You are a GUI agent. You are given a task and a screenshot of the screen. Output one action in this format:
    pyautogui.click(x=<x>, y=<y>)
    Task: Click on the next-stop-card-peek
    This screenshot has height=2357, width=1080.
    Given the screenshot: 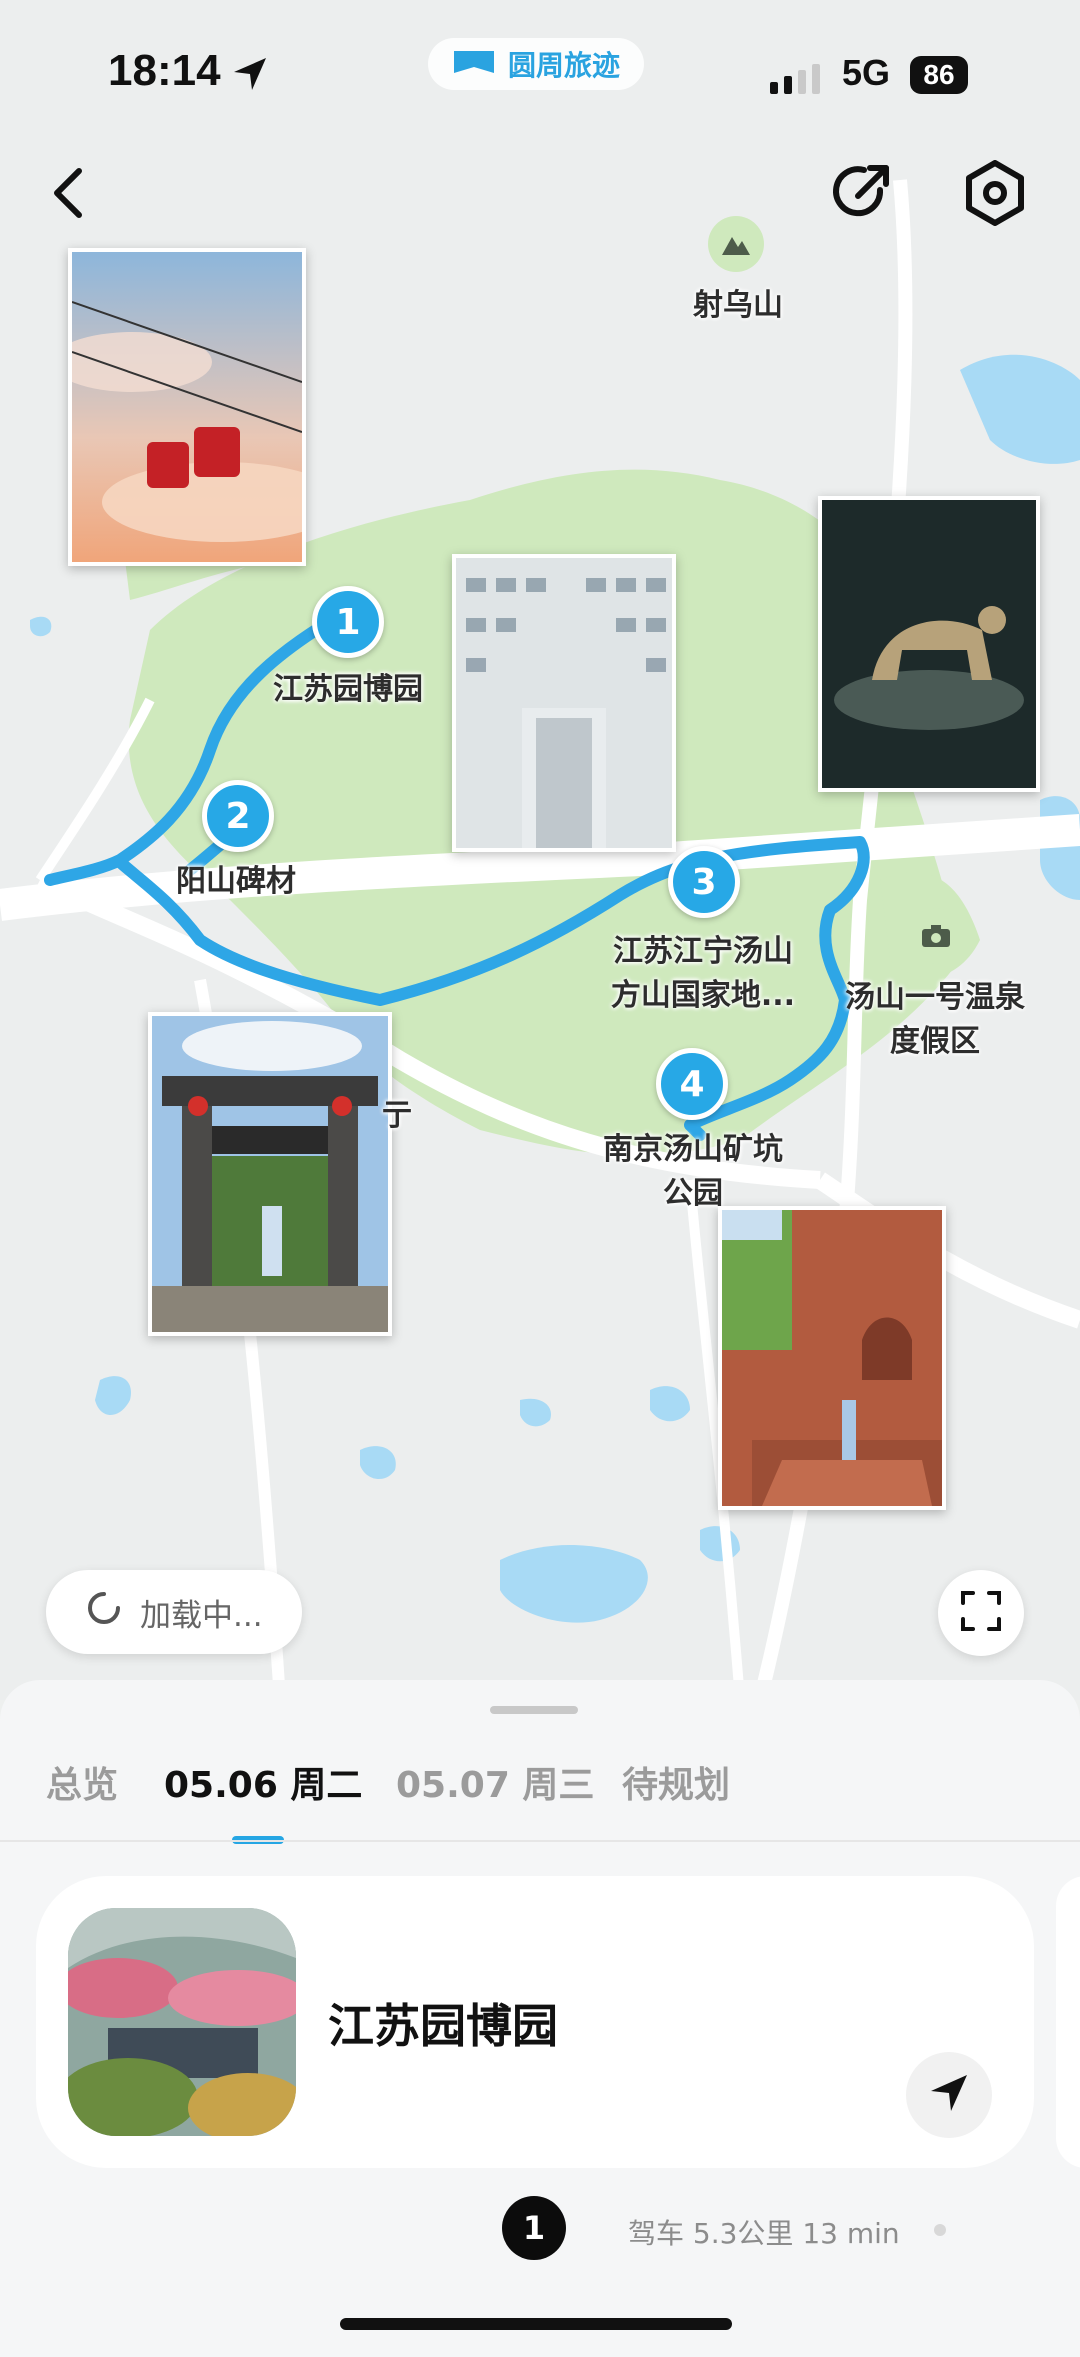 What is the action you would take?
    pyautogui.click(x=1068, y=2022)
    